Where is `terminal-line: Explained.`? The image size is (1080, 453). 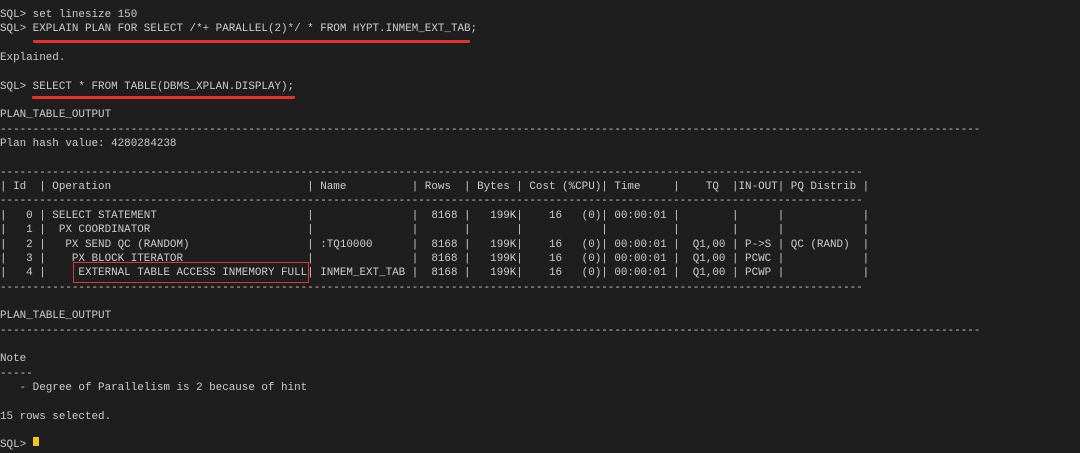 terminal-line: Explained. is located at coordinates (33, 58).